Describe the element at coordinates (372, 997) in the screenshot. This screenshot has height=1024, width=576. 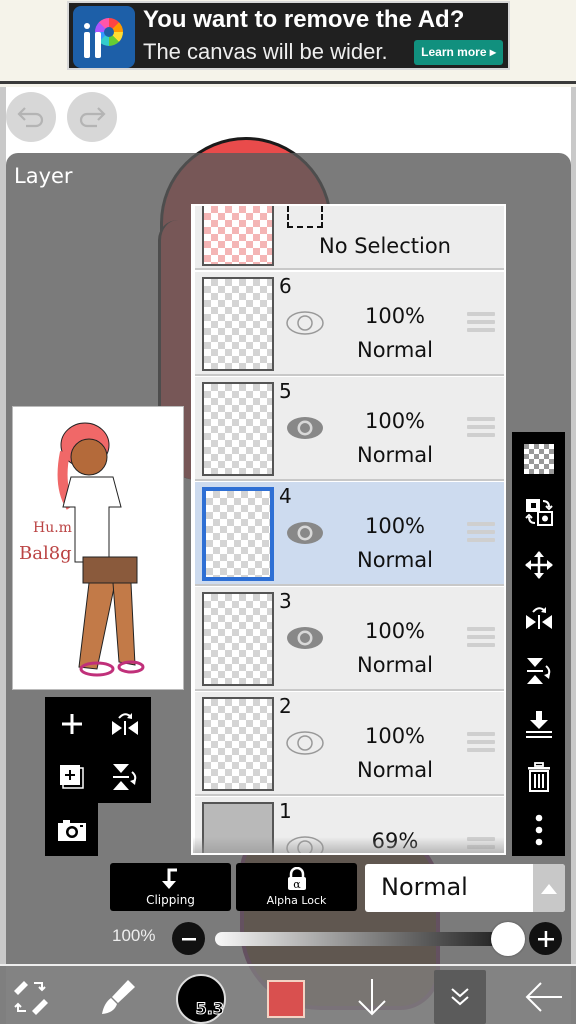
I see `download-button` at that location.